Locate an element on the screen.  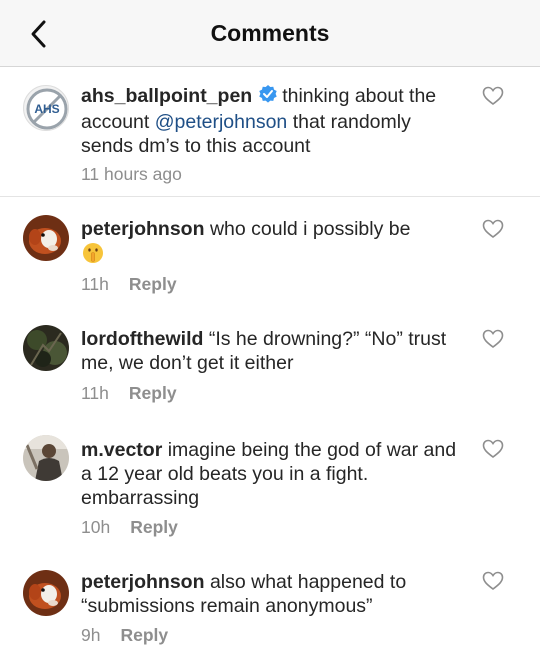
comment-username: ahs_ballpoint_pen is located at coordinates (166, 96).